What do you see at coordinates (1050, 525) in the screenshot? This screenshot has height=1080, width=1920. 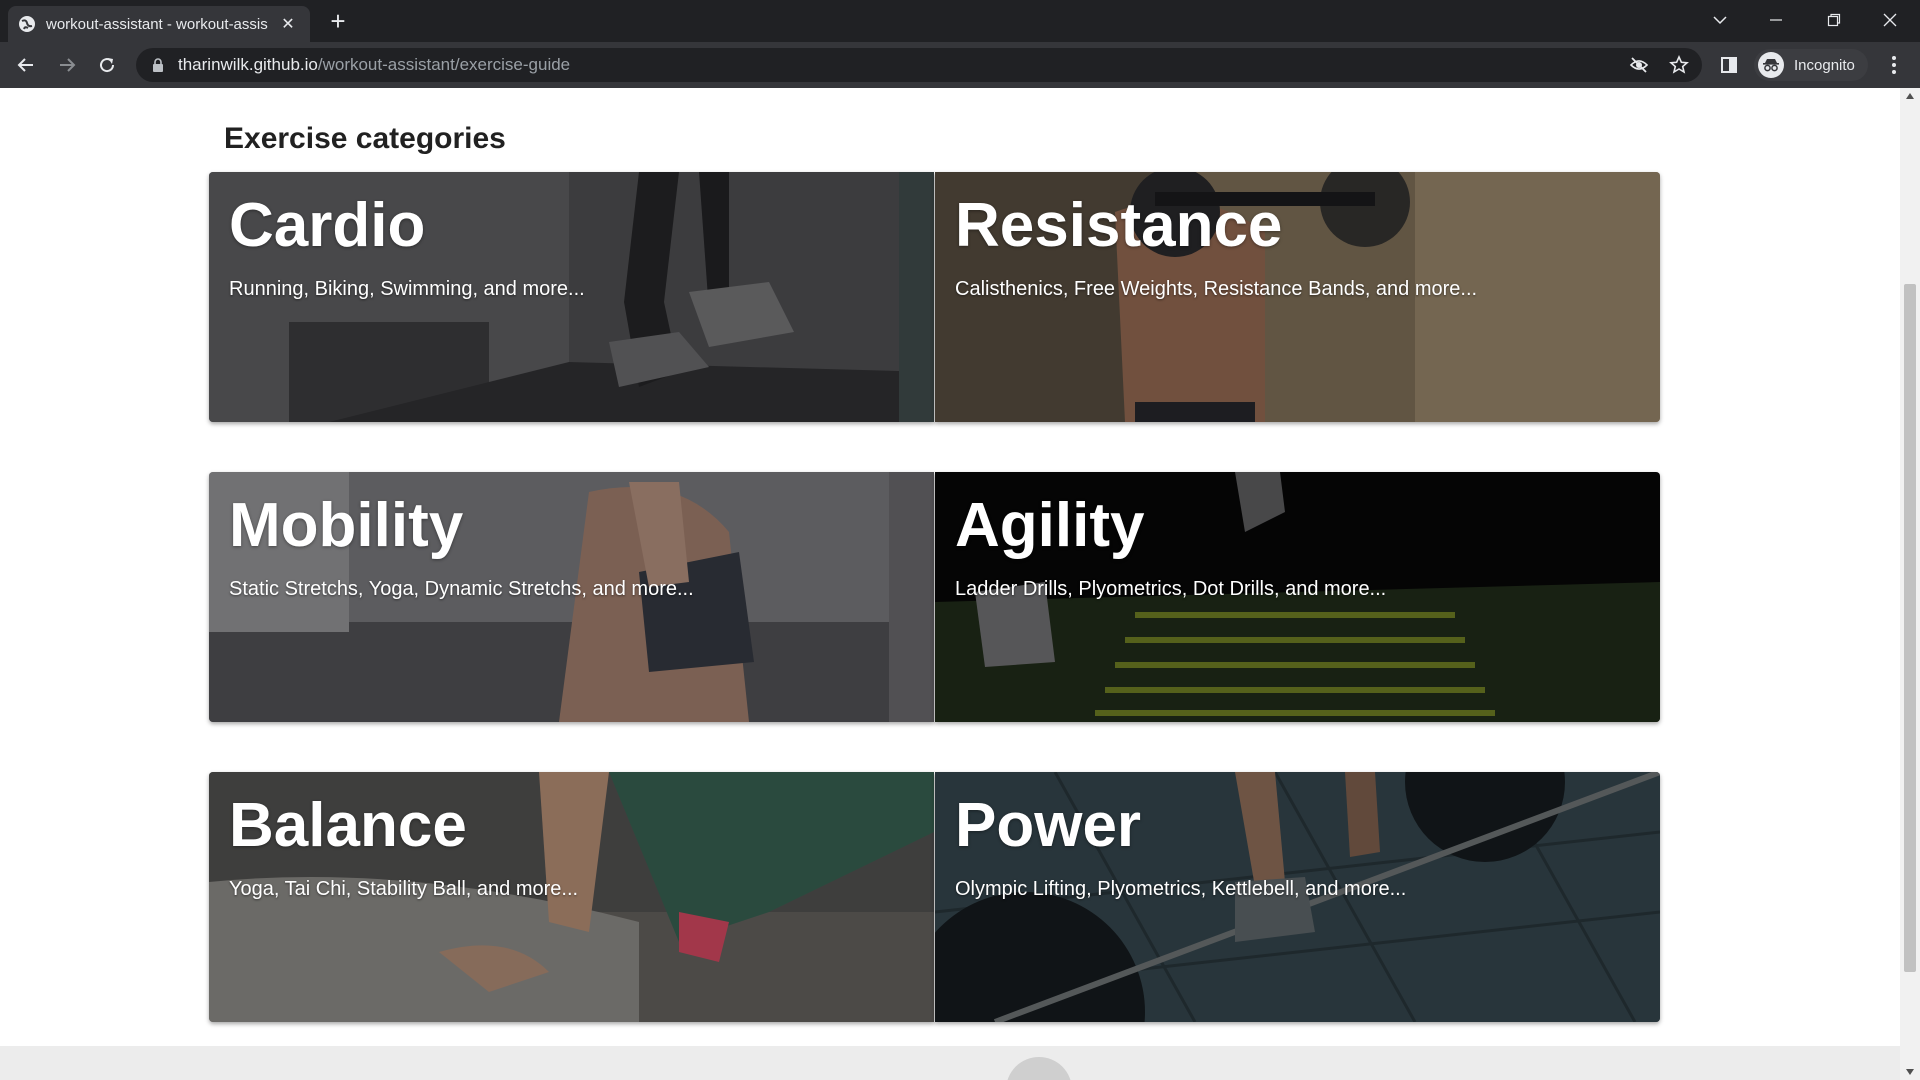 I see `category-title: Agility` at bounding box center [1050, 525].